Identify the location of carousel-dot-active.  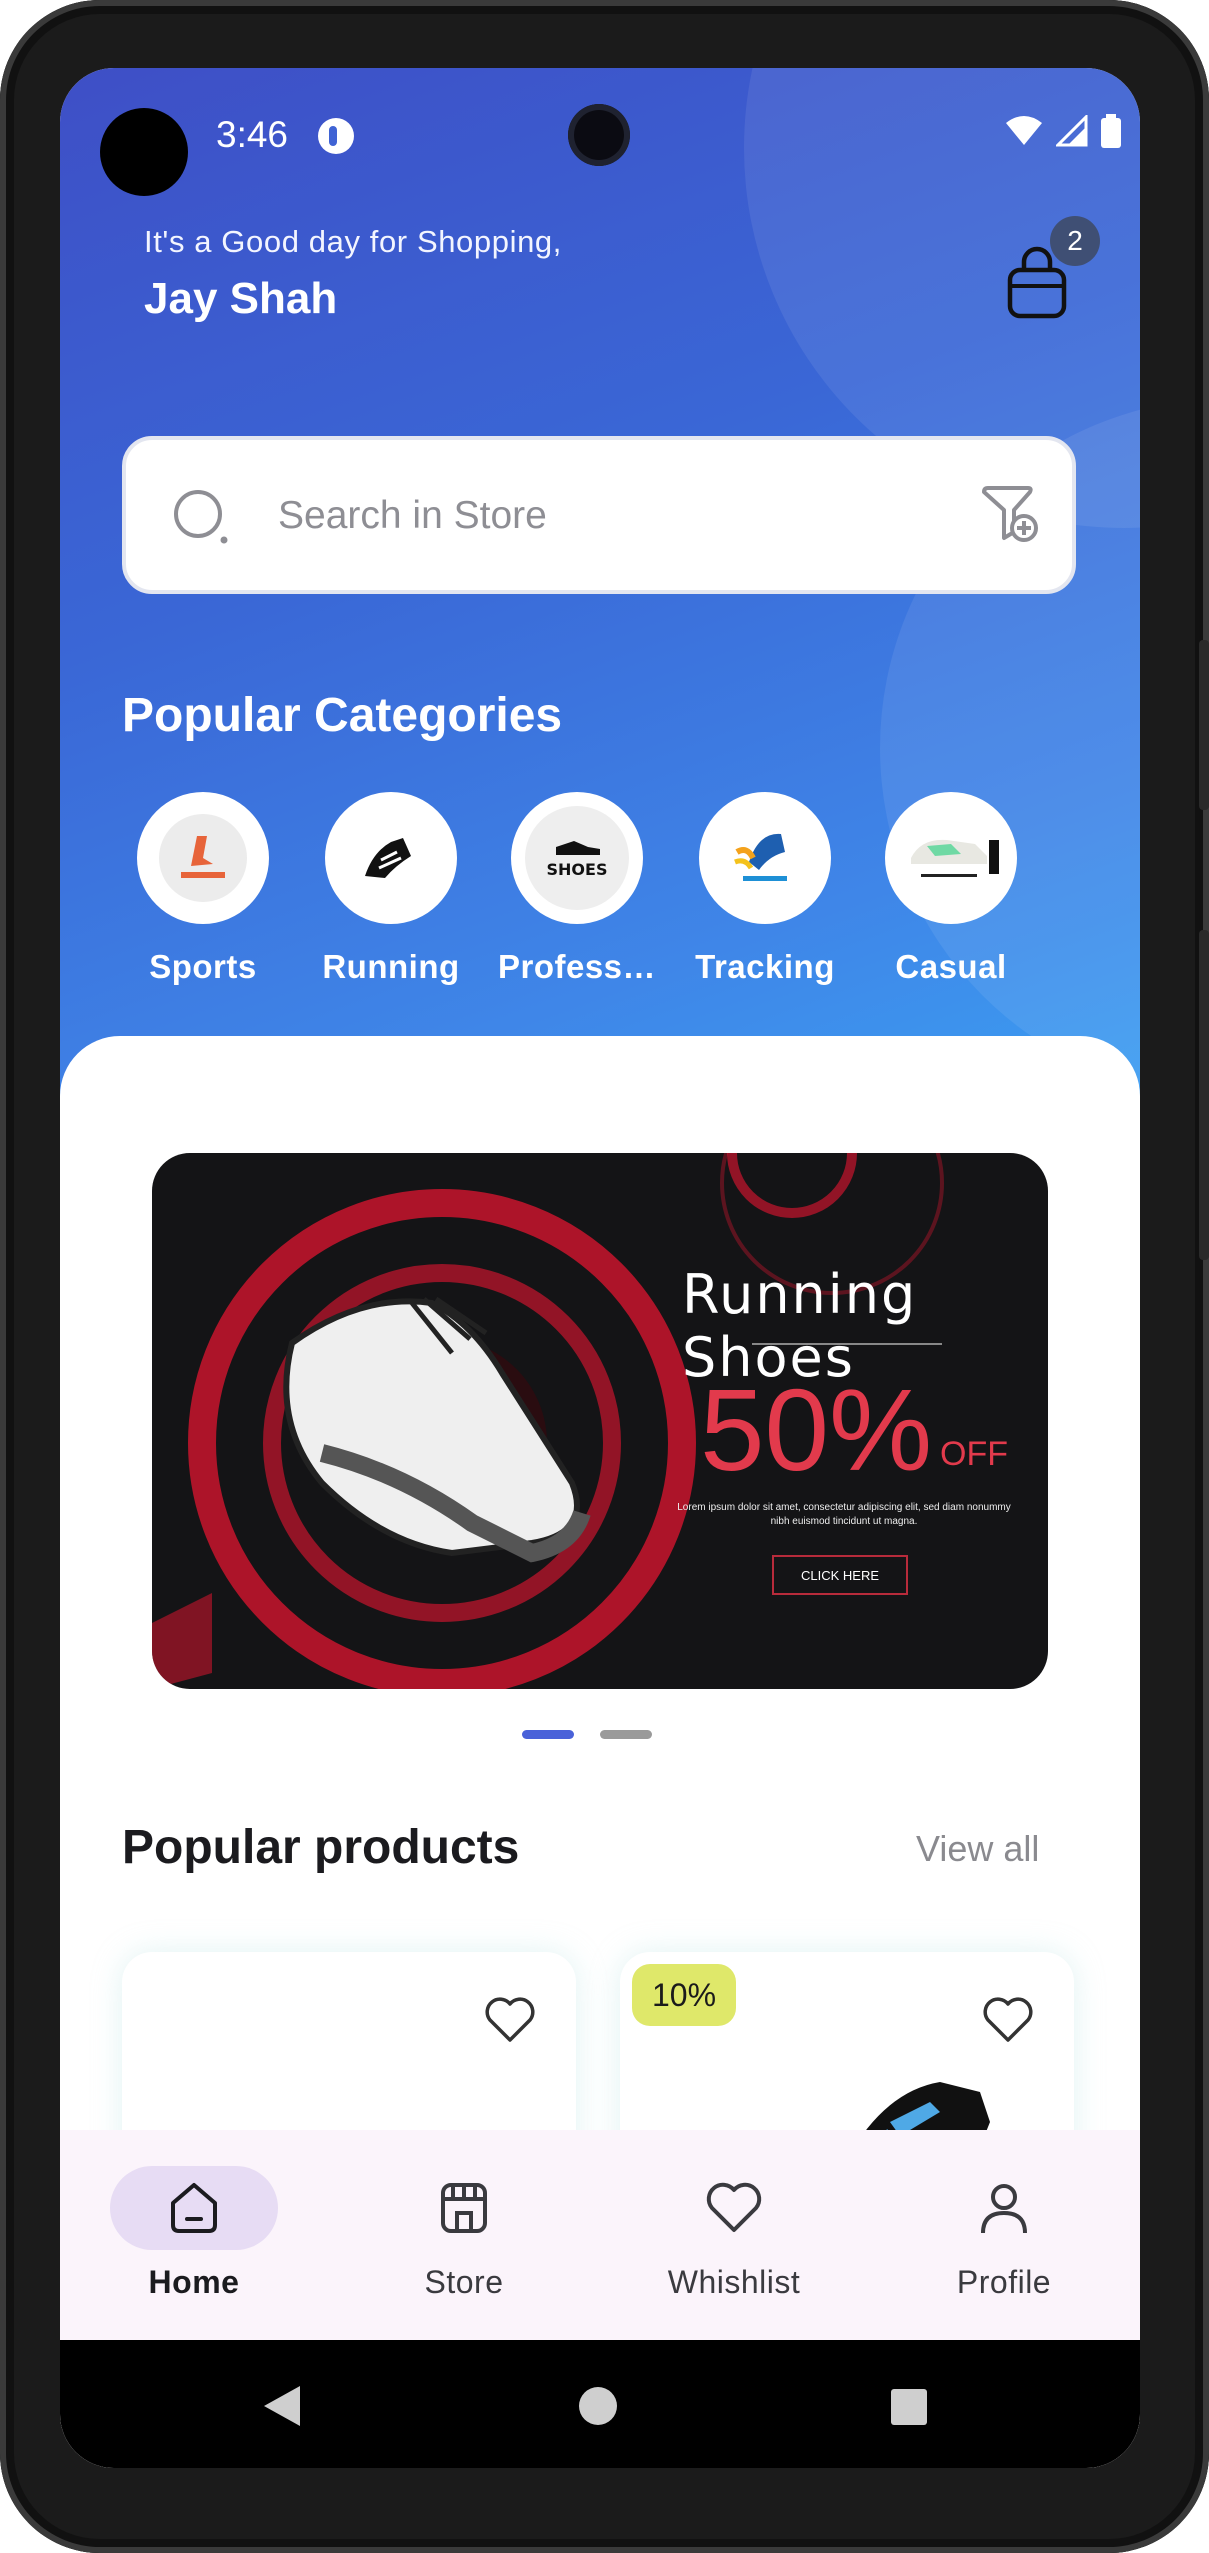
(548, 1734).